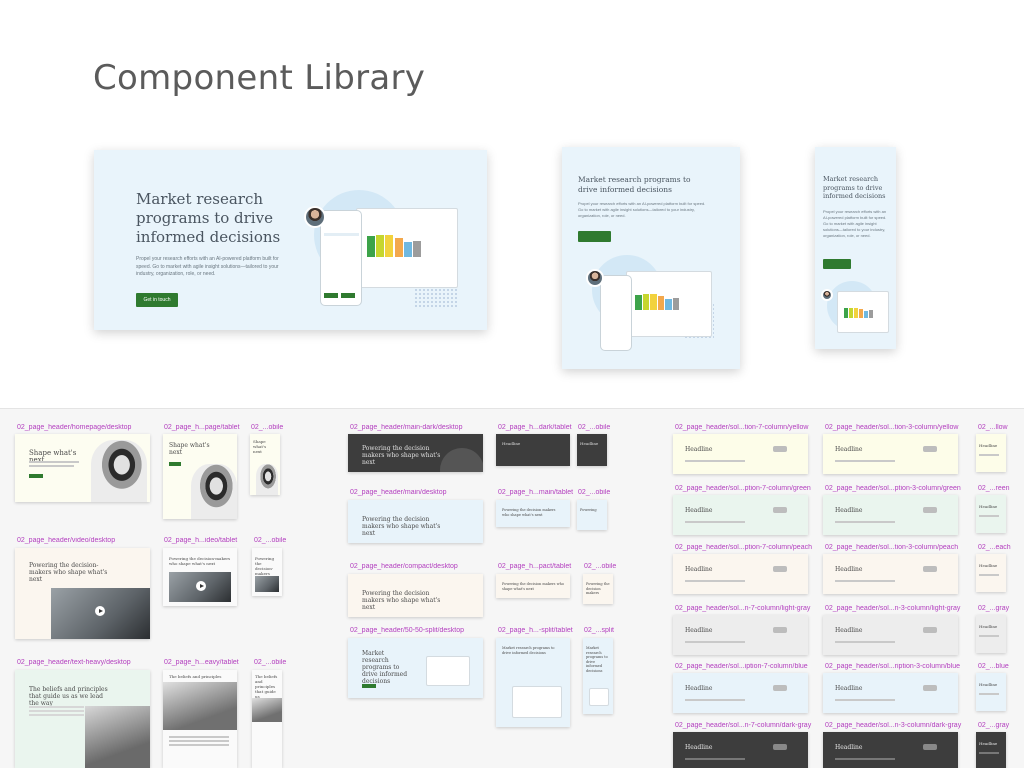 The image size is (1024, 768). What do you see at coordinates (533, 450) in the screenshot?
I see `main-dark-tablet-thumb: Headline` at bounding box center [533, 450].